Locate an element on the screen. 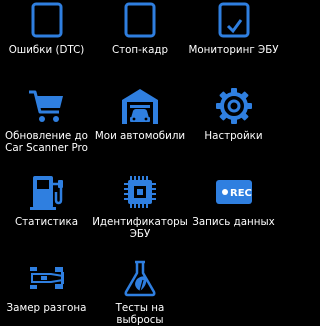 The width and height of the screenshot is (320, 326). menu-item-upgrade-pro: Обновление до Car Scanner Pro is located at coordinates (46, 108).